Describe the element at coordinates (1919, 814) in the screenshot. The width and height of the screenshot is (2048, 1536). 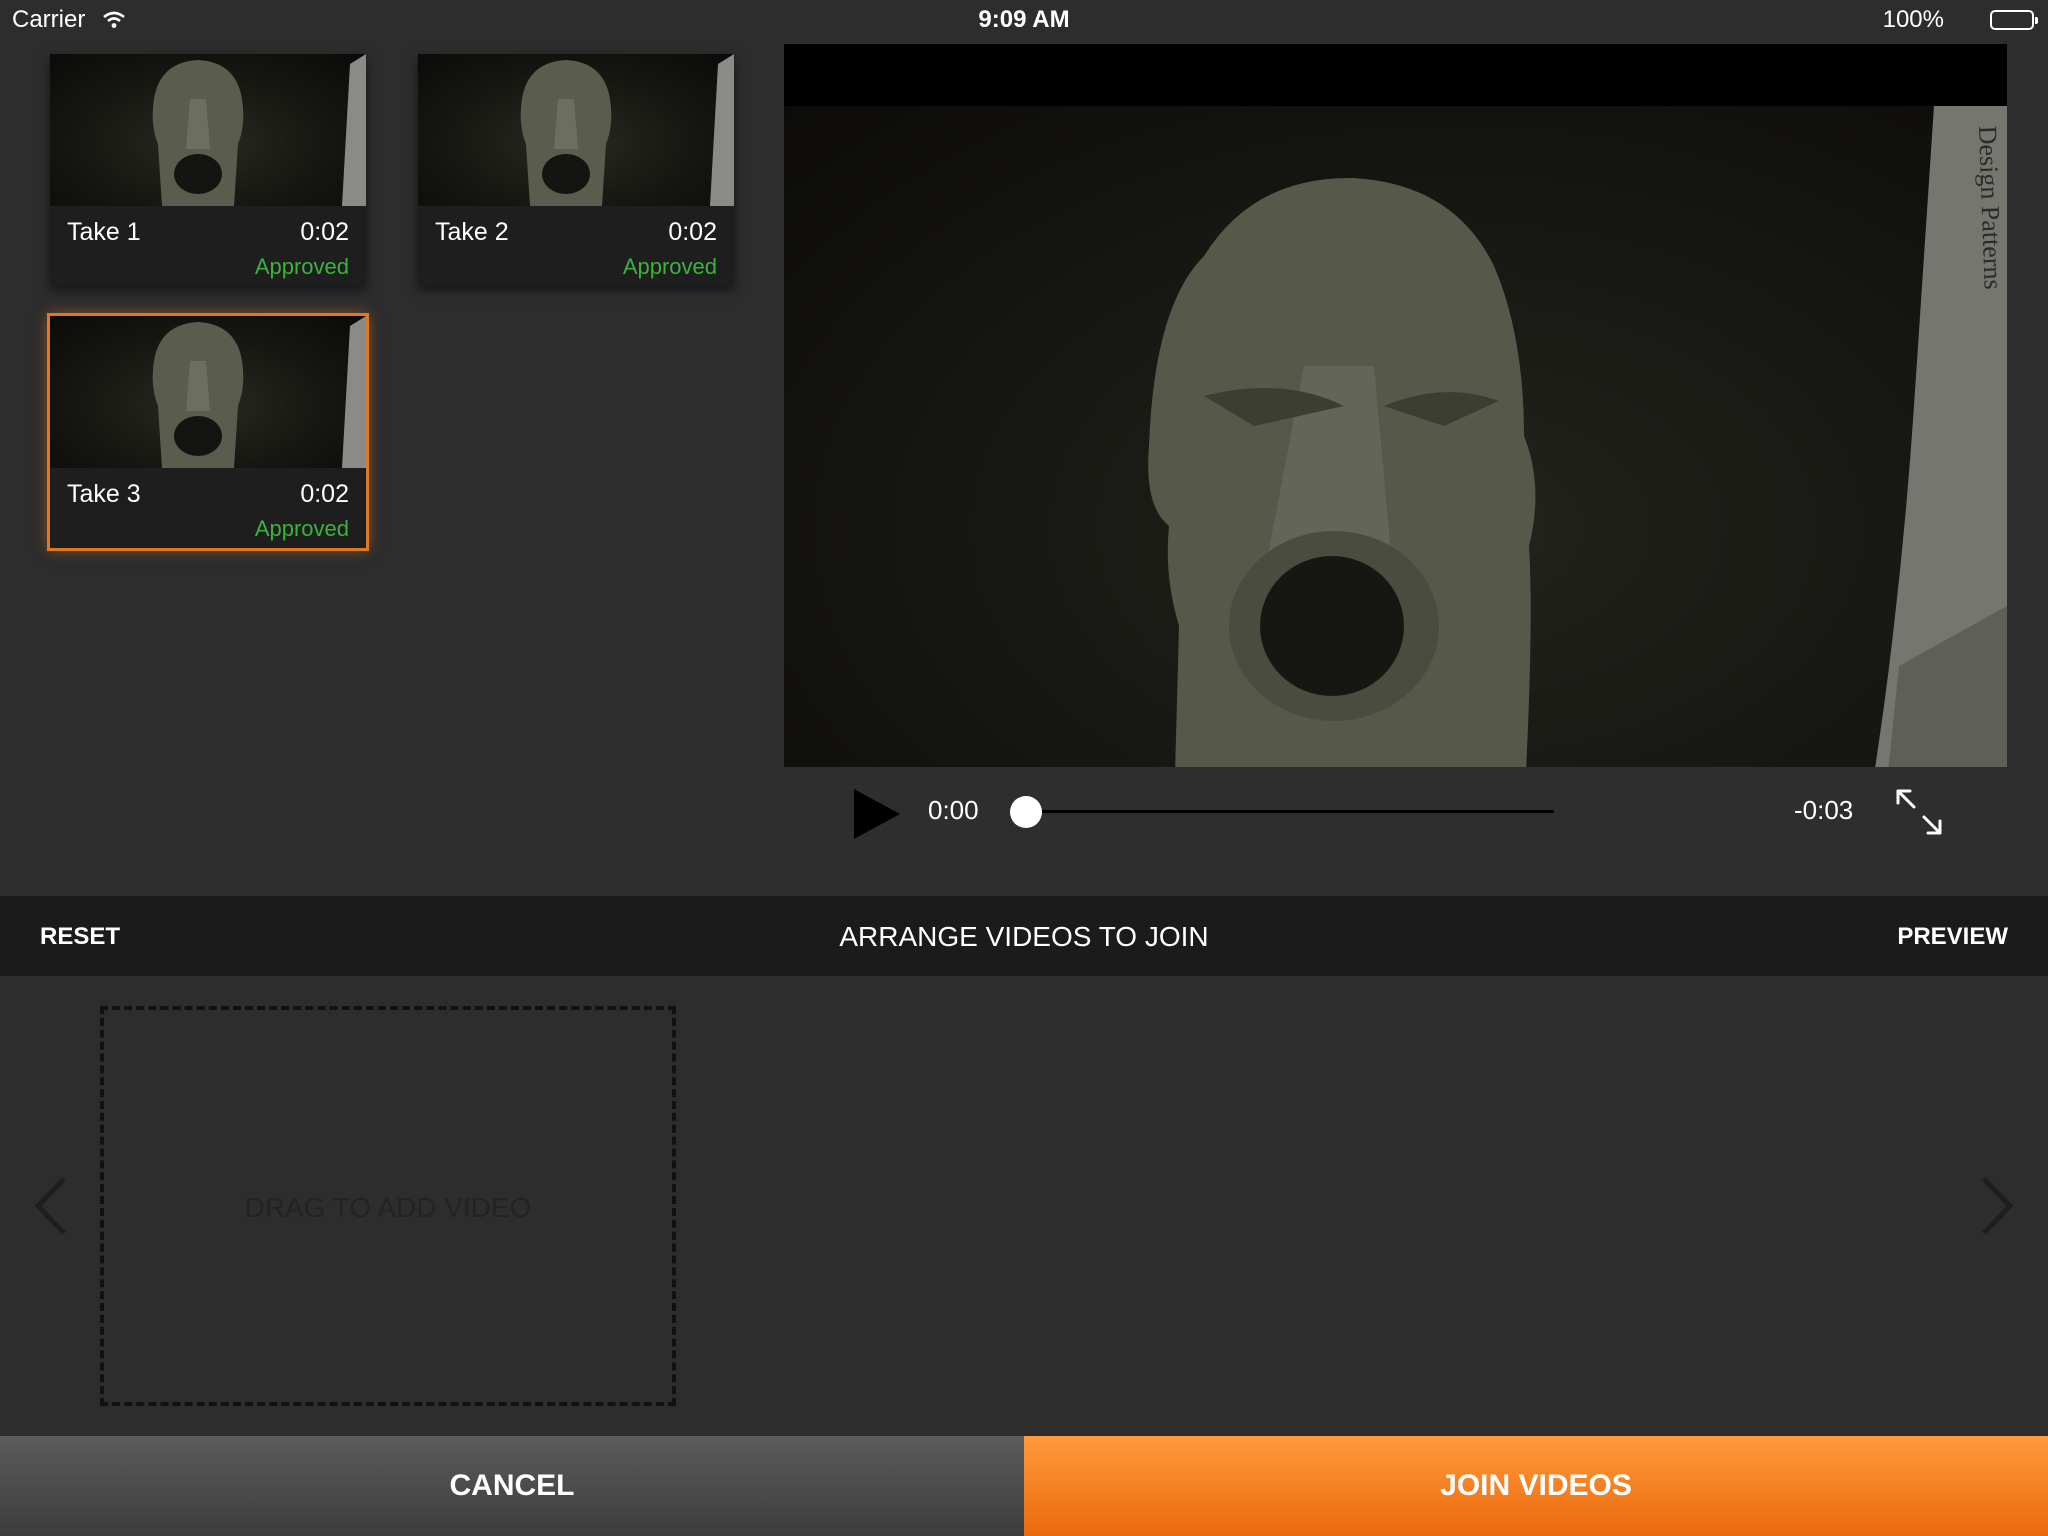
I see `expand-icon` at that location.